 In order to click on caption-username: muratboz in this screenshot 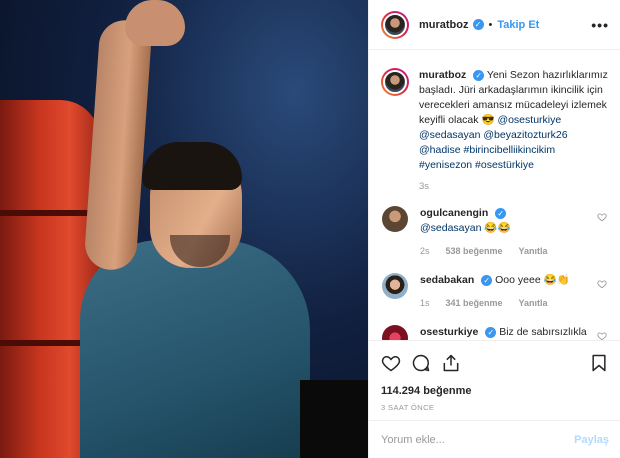, I will do `click(442, 75)`.